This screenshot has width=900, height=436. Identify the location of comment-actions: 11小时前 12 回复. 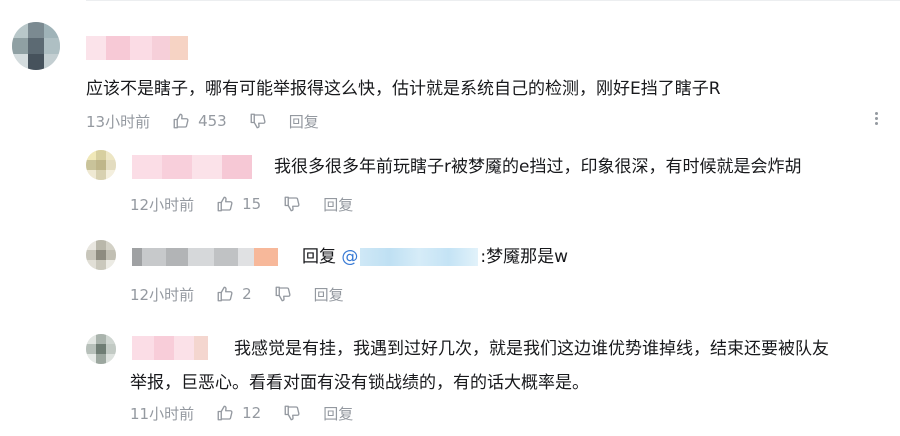
(241, 413).